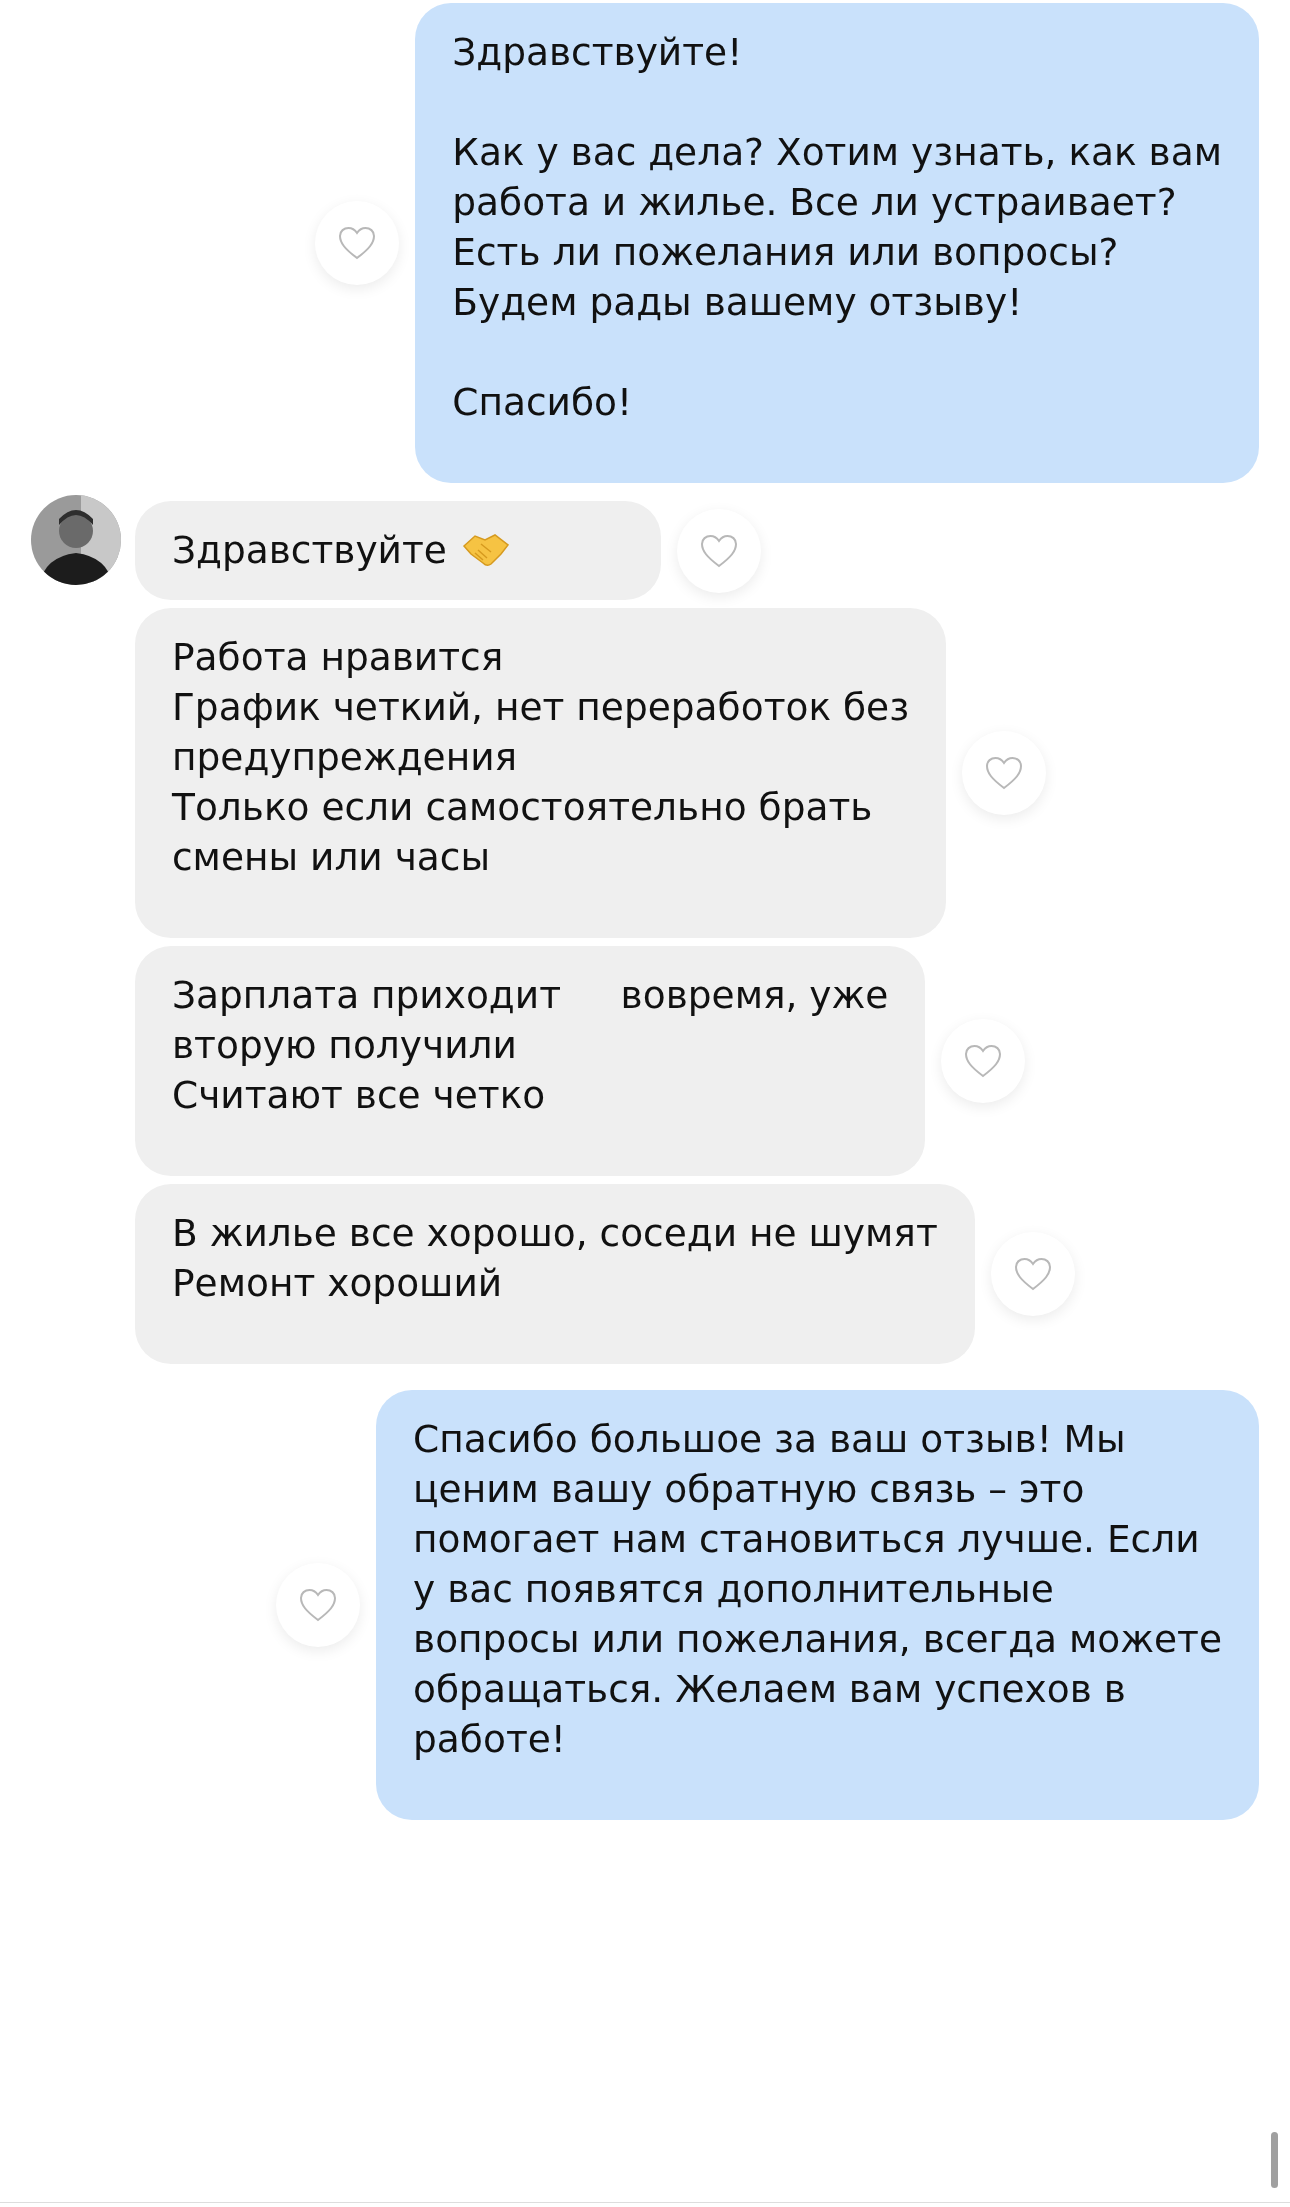 This screenshot has width=1290, height=2207. Describe the element at coordinates (1274, 2160) in the screenshot. I see `scrollbar` at that location.